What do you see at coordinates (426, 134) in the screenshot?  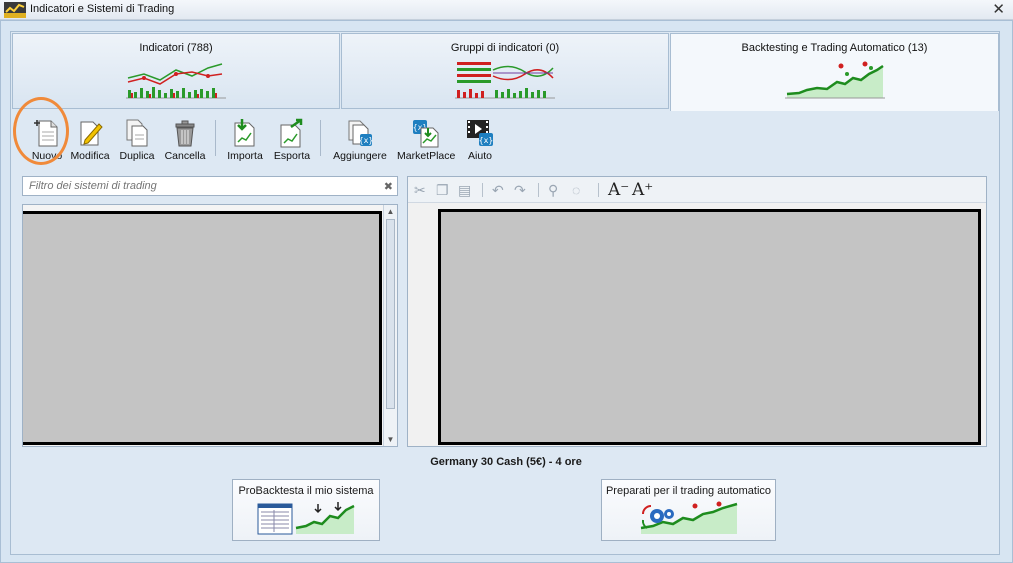 I see `marketplace-icon: {x}` at bounding box center [426, 134].